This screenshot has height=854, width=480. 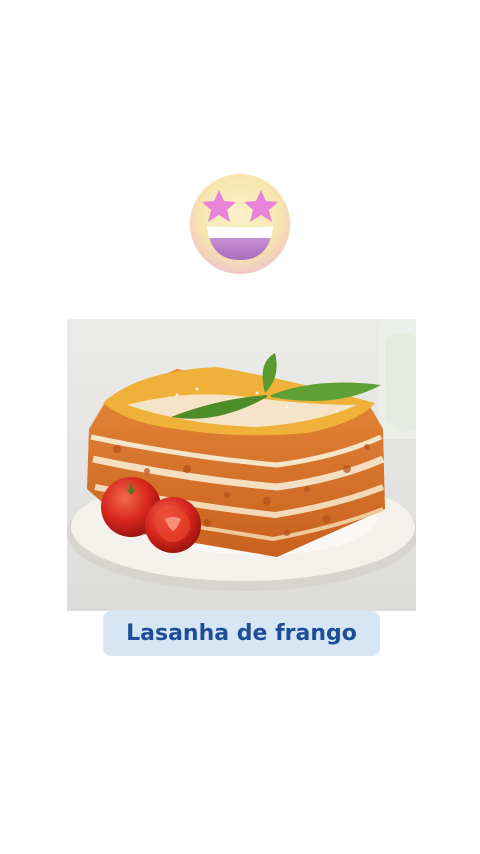 I want to click on caption-box: Lasanha de frango, so click(x=241, y=633).